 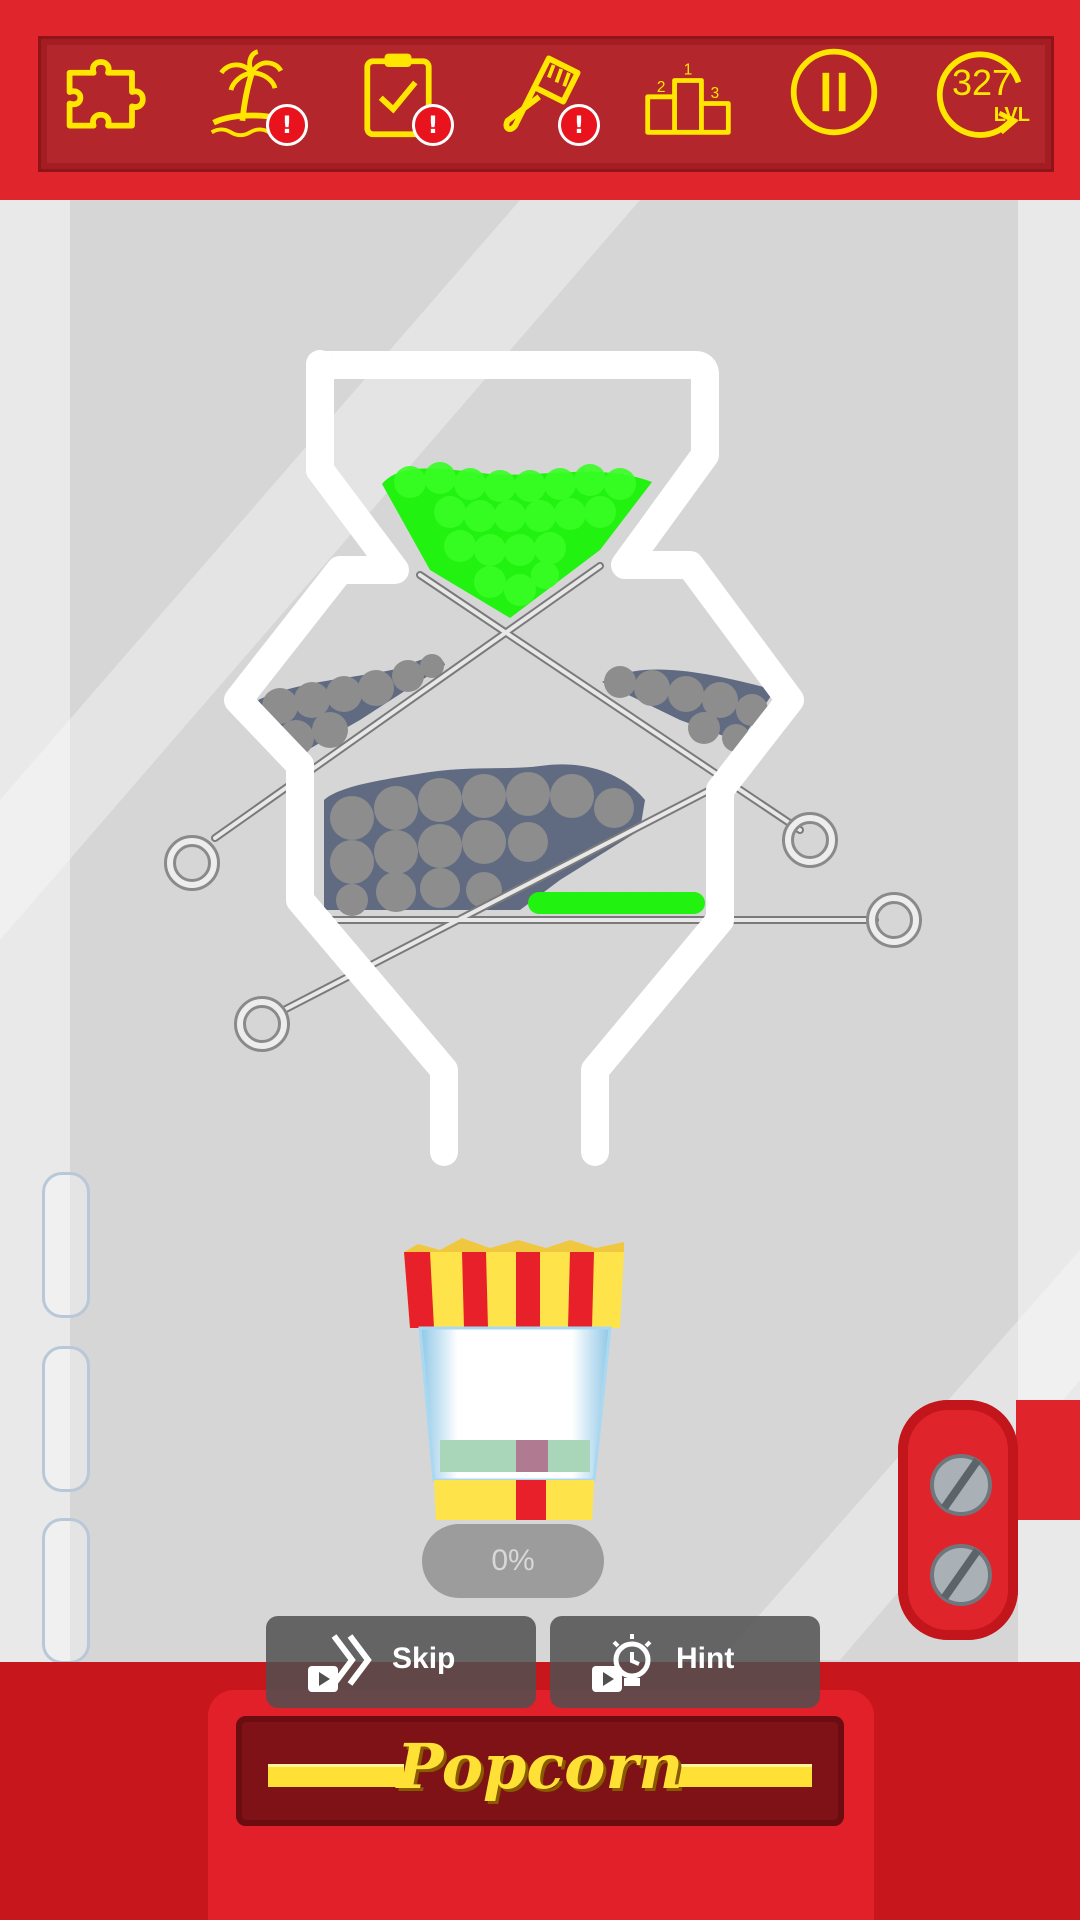 I want to click on green-balls-top, so click(x=517, y=540).